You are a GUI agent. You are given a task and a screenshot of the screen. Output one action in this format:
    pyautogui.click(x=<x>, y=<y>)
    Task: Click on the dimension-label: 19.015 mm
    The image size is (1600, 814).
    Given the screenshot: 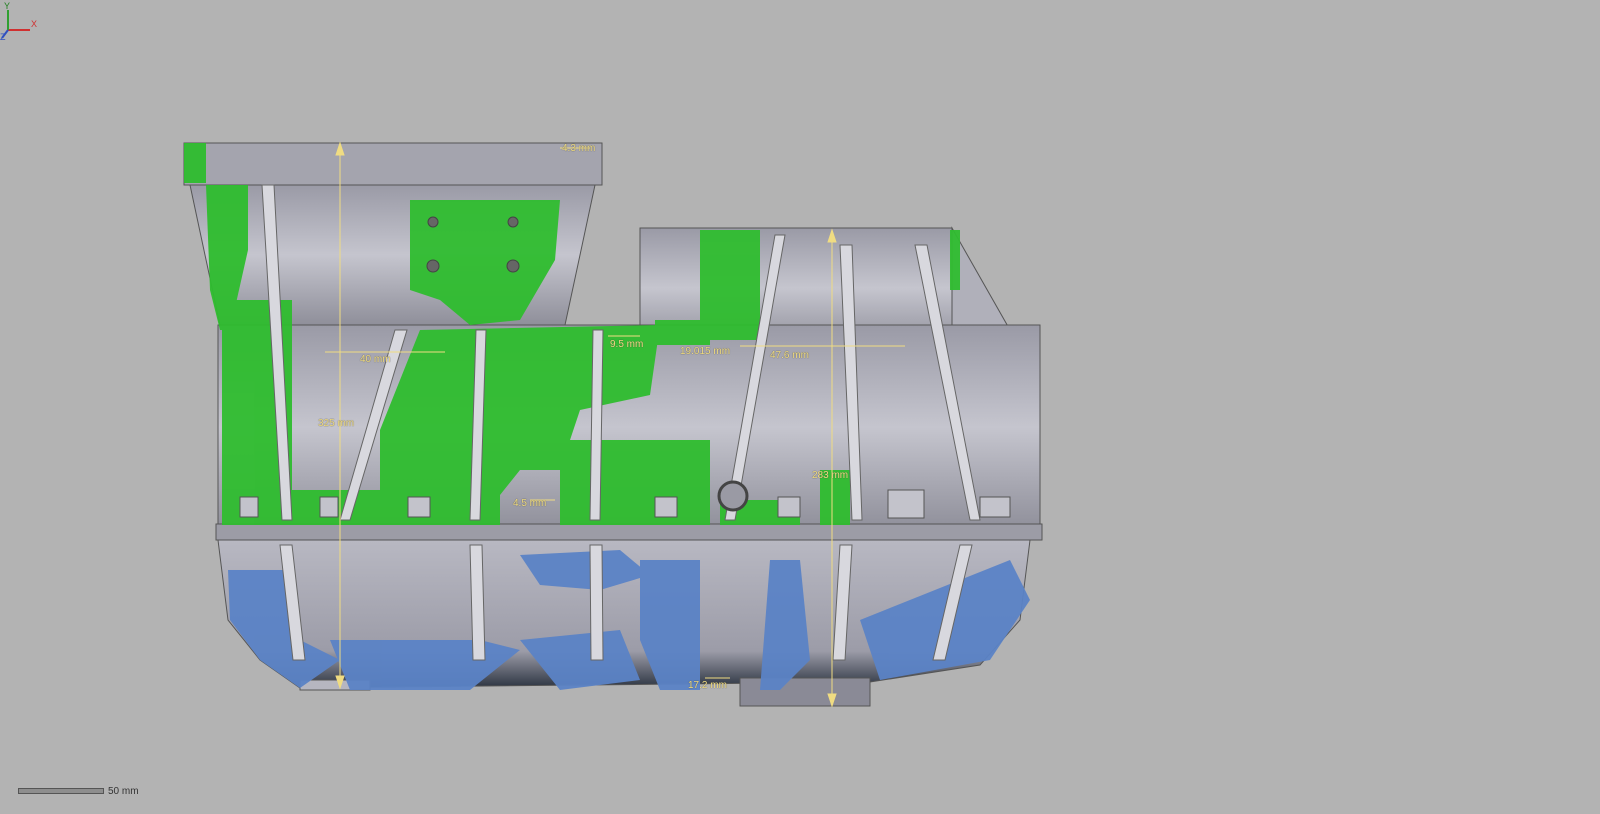 What is the action you would take?
    pyautogui.click(x=705, y=351)
    